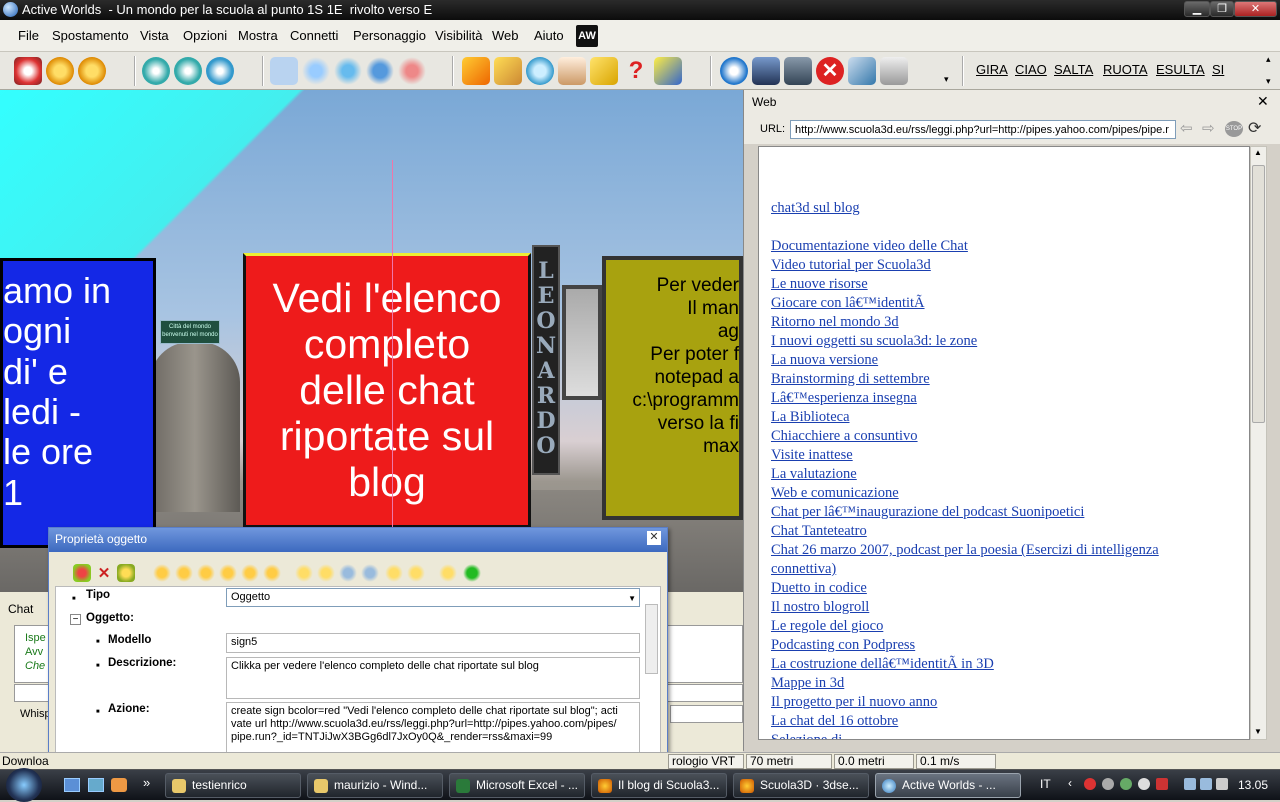 The image size is (1280, 802). Describe the element at coordinates (20, 609) in the screenshot. I see `chat-tab: Chat` at that location.